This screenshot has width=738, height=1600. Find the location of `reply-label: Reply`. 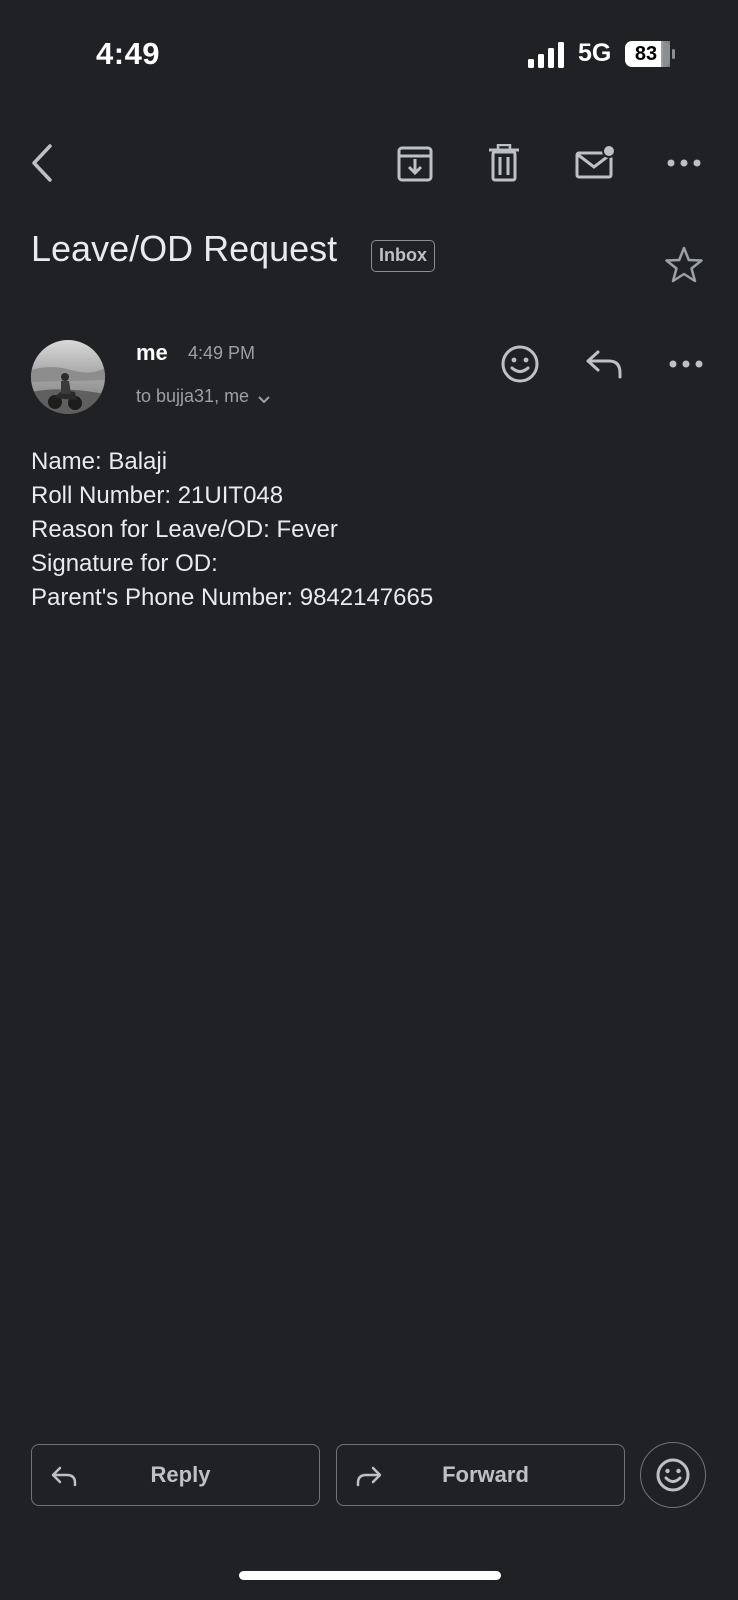

reply-label: Reply is located at coordinates (180, 1474).